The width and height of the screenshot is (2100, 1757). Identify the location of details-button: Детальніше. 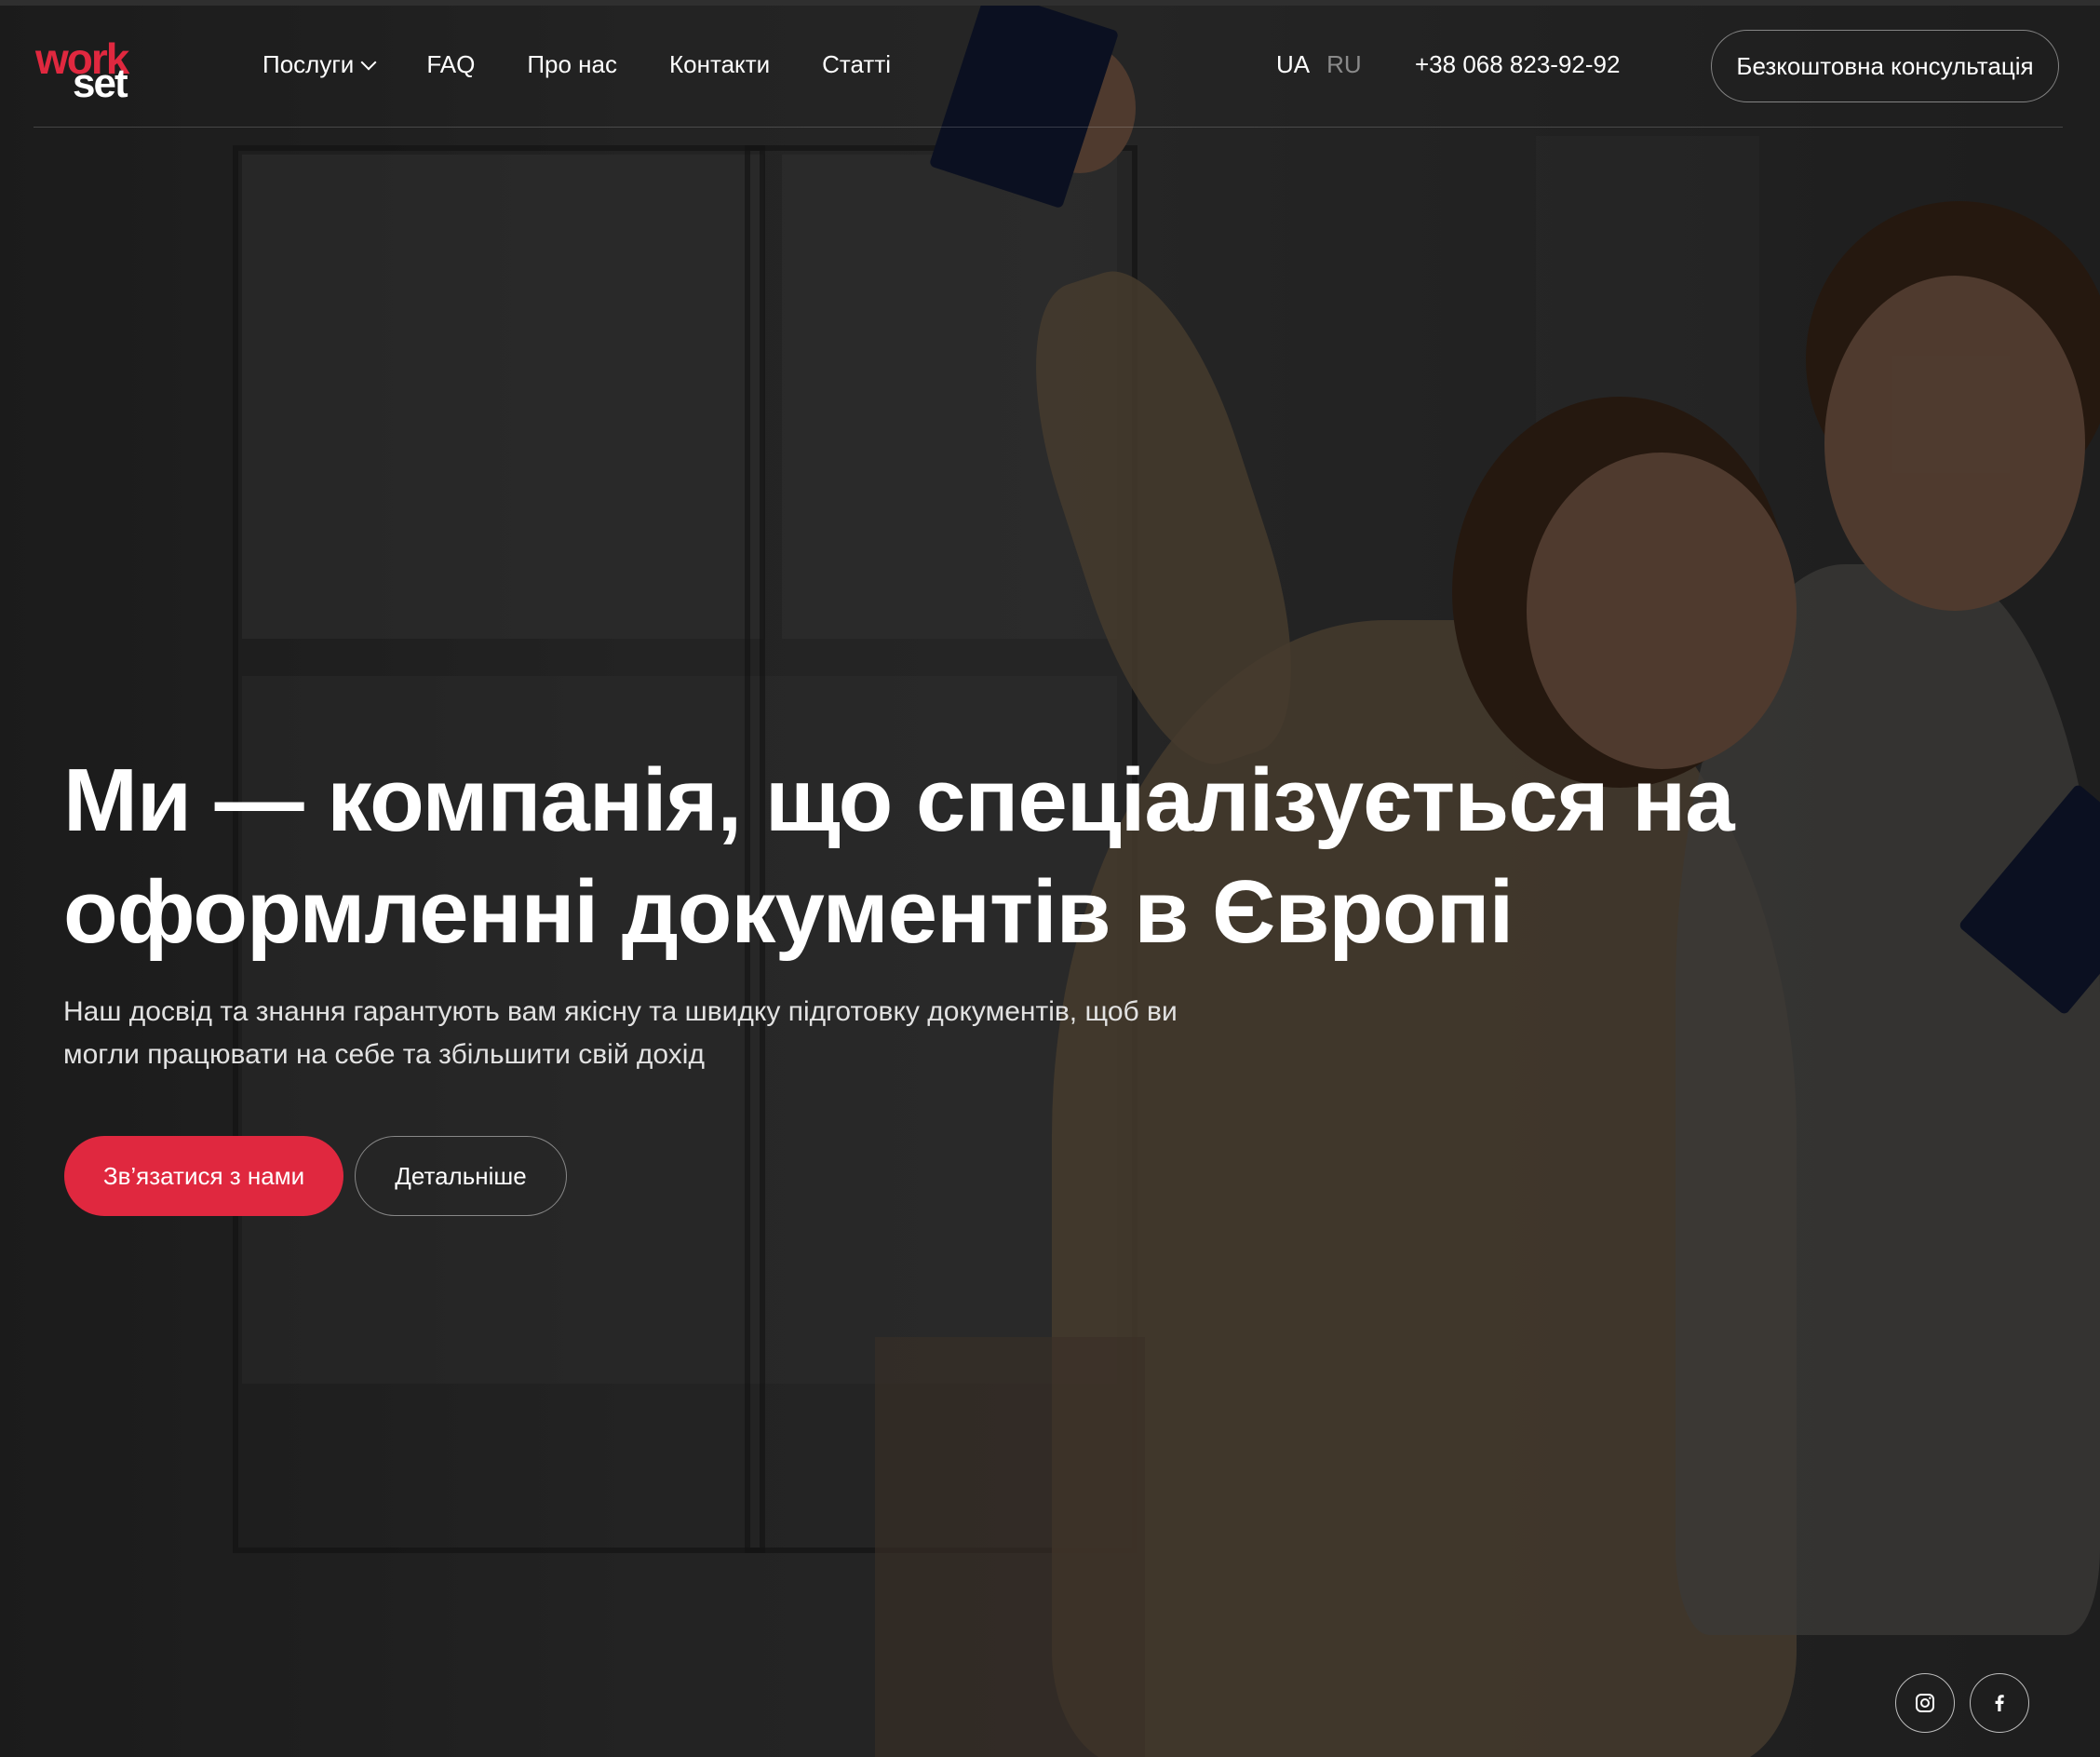
(461, 1176).